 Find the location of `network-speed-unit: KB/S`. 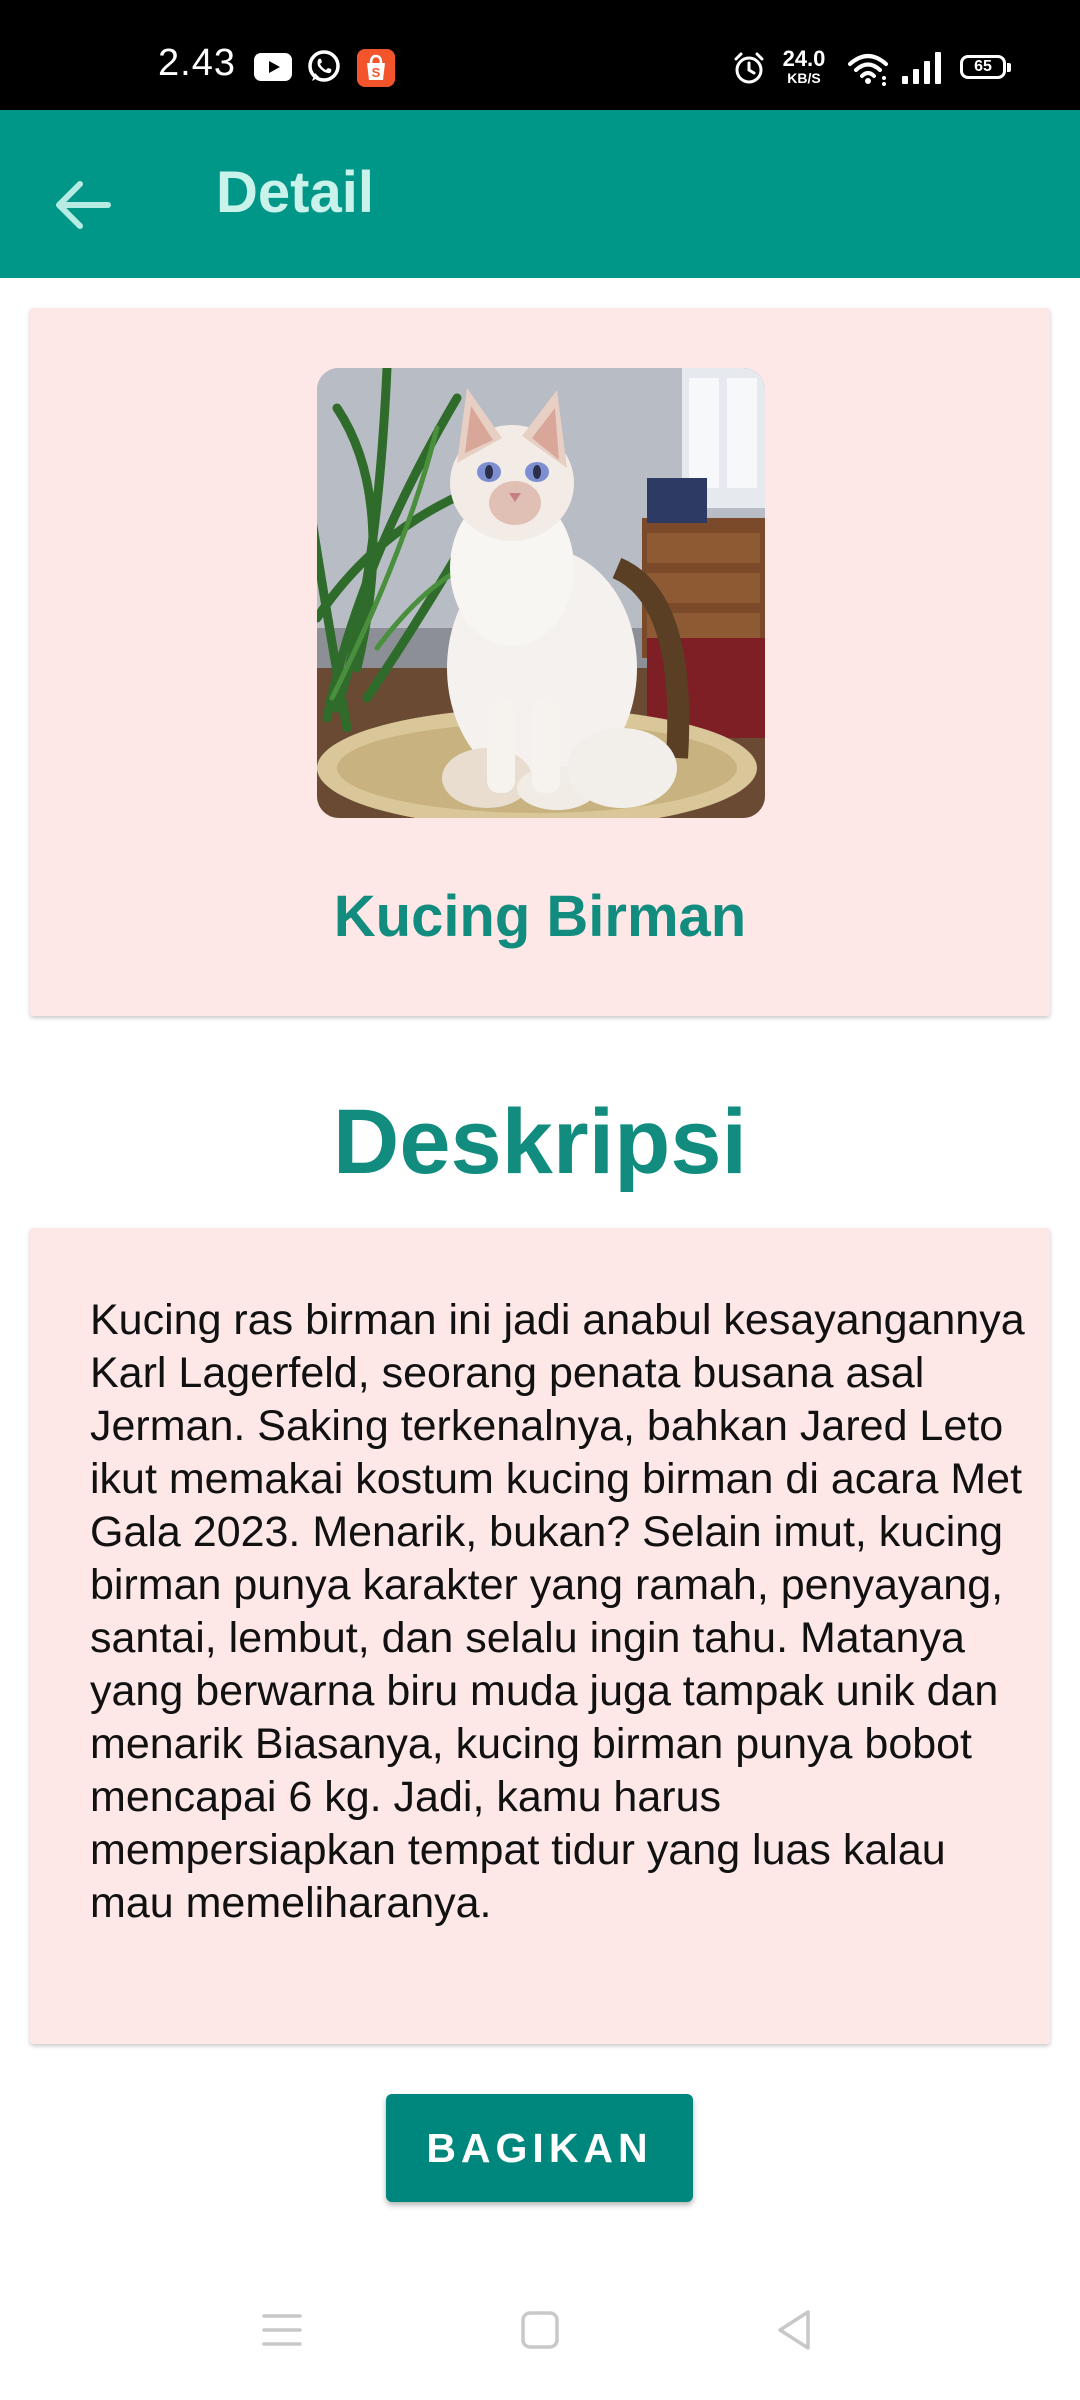

network-speed-unit: KB/S is located at coordinates (804, 78).